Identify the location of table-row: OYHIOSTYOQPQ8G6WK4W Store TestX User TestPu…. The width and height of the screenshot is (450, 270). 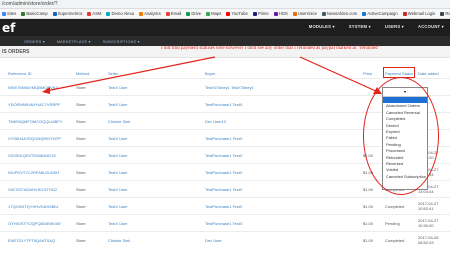
(225, 222).